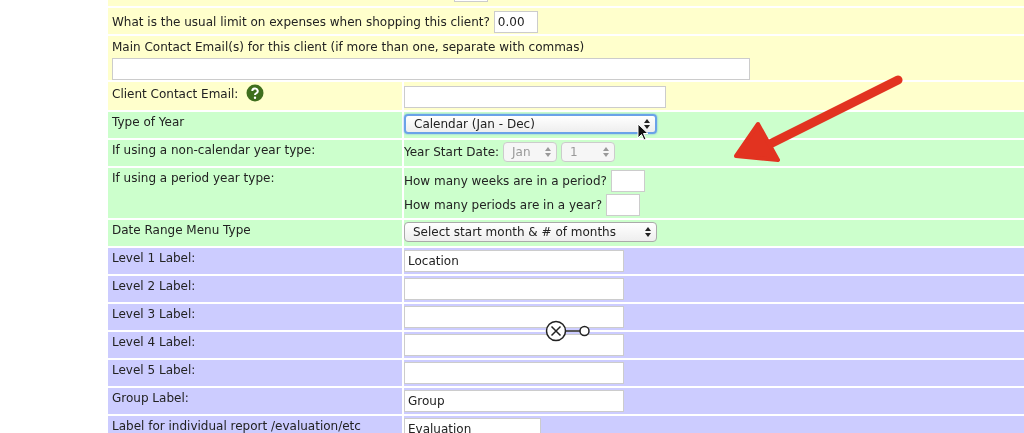  Describe the element at coordinates (255, 93) in the screenshot. I see `help-icon` at that location.